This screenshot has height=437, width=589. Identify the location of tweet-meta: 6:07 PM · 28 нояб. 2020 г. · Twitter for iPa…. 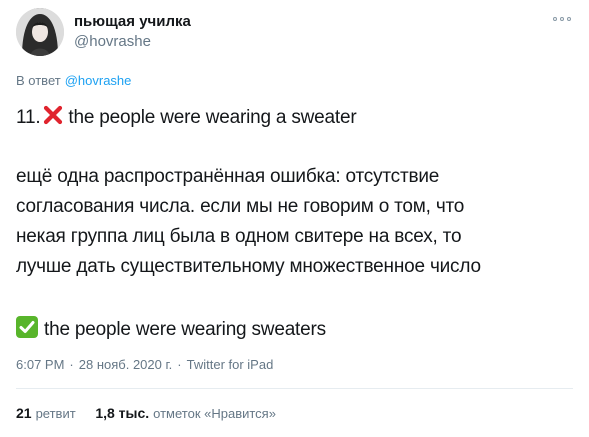
(144, 364).